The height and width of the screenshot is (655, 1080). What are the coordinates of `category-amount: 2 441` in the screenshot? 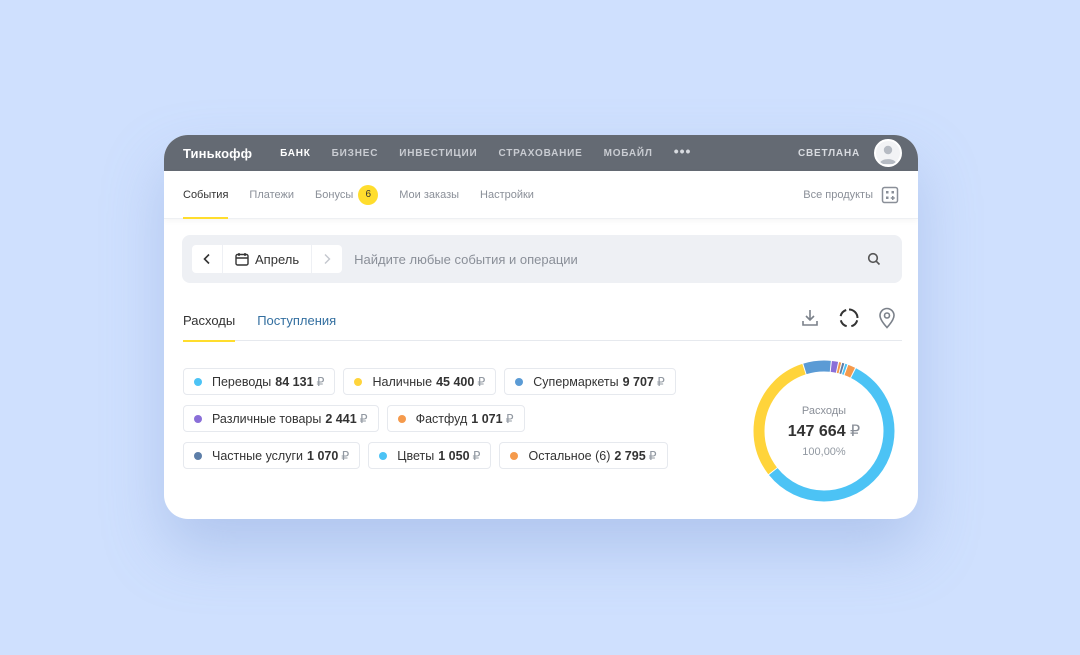 It's located at (341, 418).